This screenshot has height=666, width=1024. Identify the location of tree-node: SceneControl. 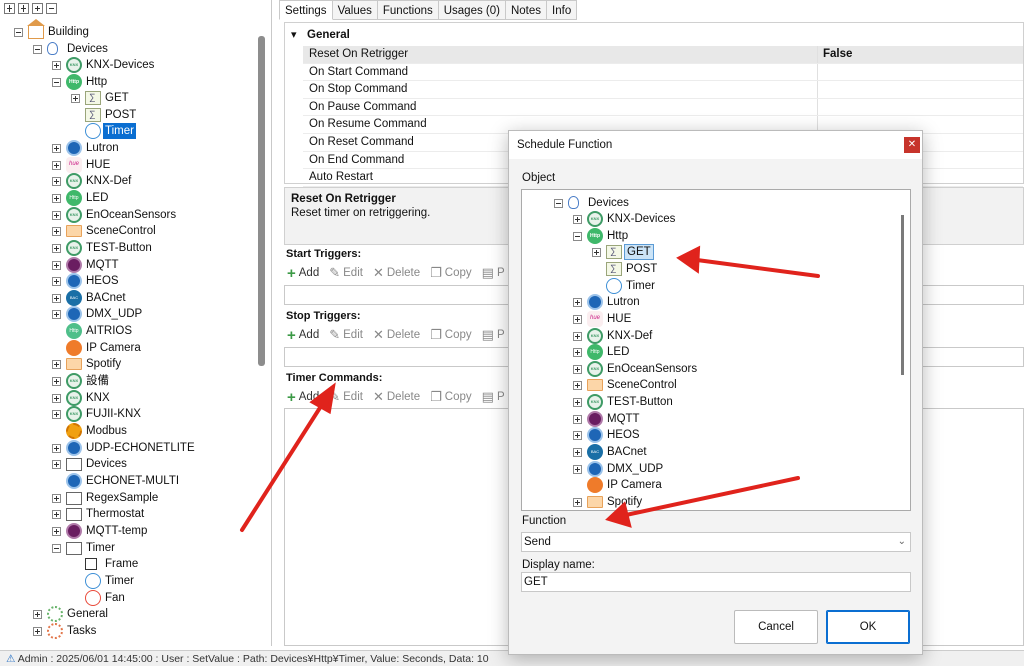
(129, 231).